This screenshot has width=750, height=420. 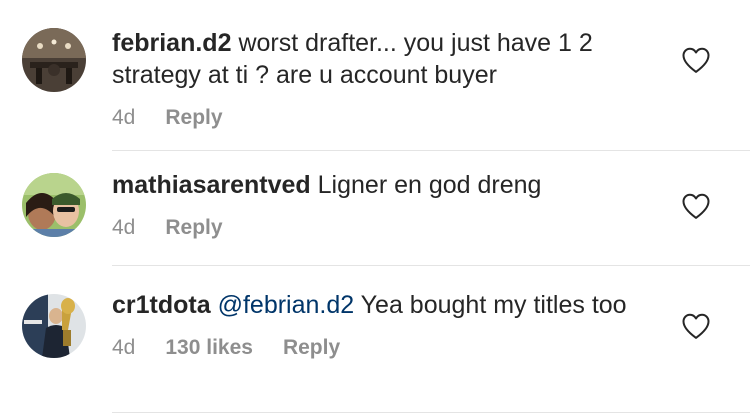 What do you see at coordinates (493, 305) in the screenshot?
I see `comment-body: Yea bought my titles too` at bounding box center [493, 305].